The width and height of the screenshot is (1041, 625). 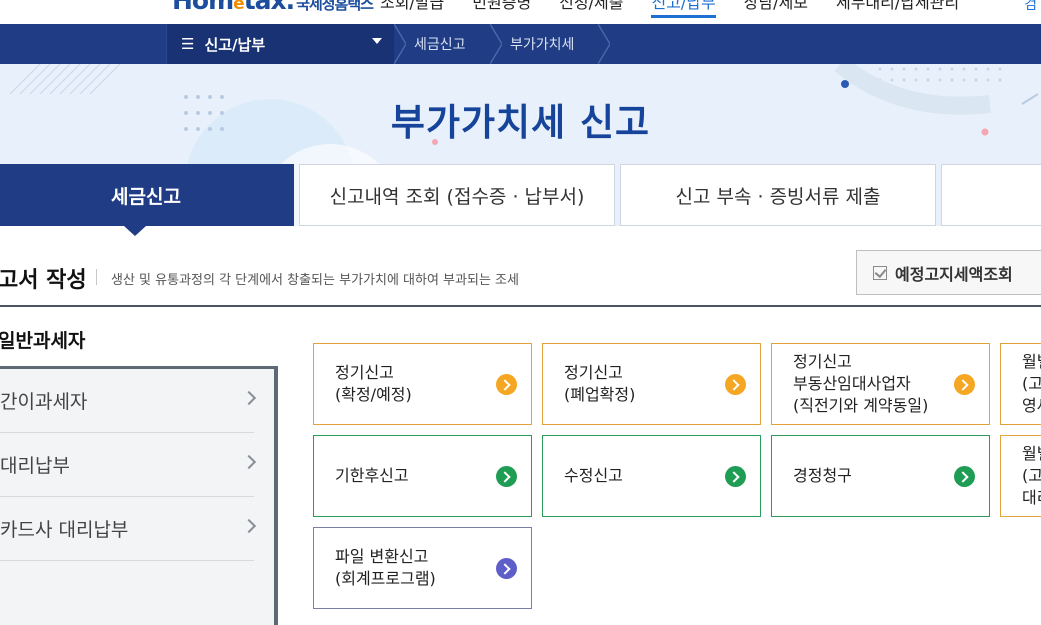 I want to click on card-file-conversion-filing: 파일 변환신고 (회계프로그램), so click(x=422, y=568).